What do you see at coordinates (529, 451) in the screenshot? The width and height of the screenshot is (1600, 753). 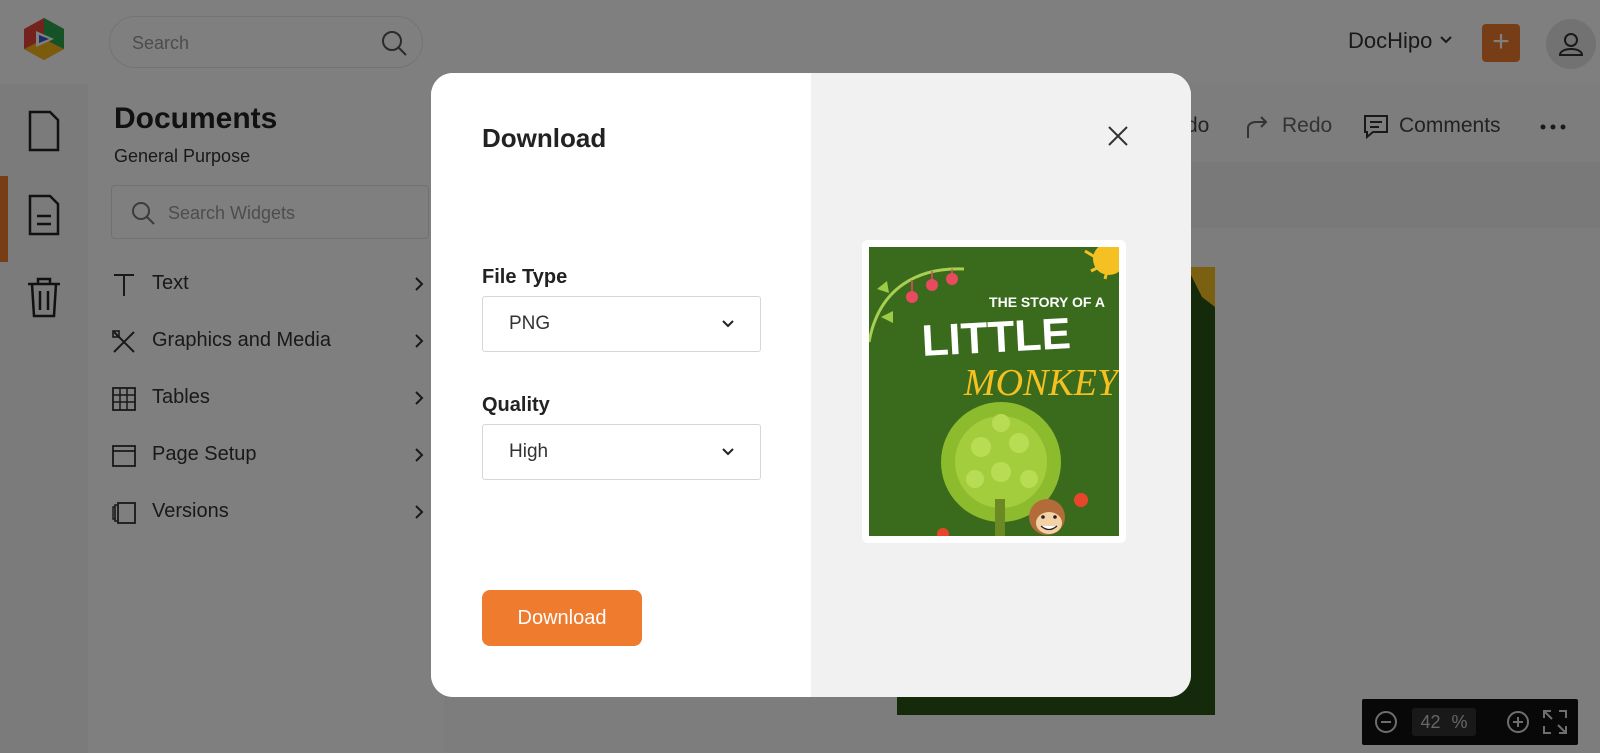 I see `quality-value: High` at bounding box center [529, 451].